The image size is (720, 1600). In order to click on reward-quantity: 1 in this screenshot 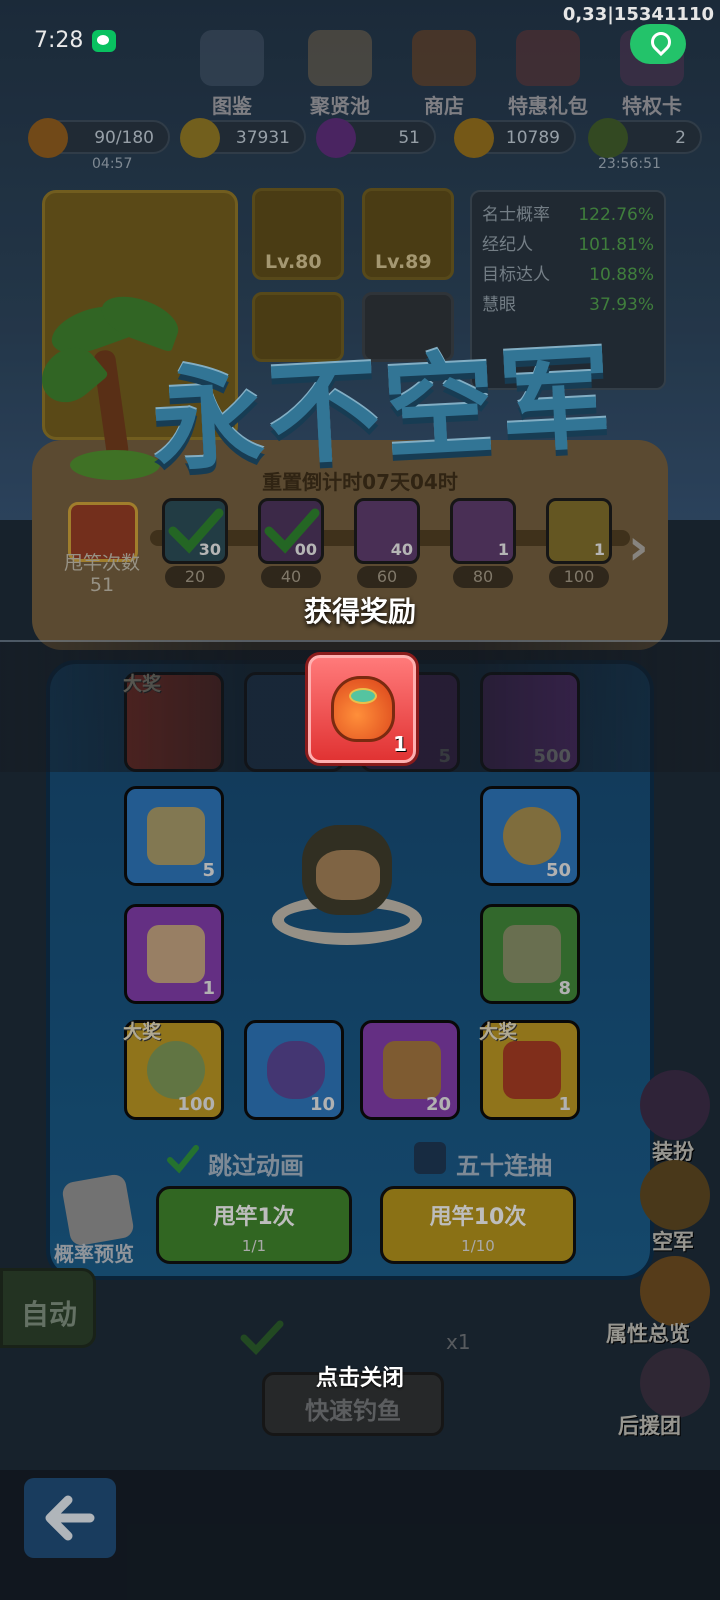, I will do `click(400, 744)`.